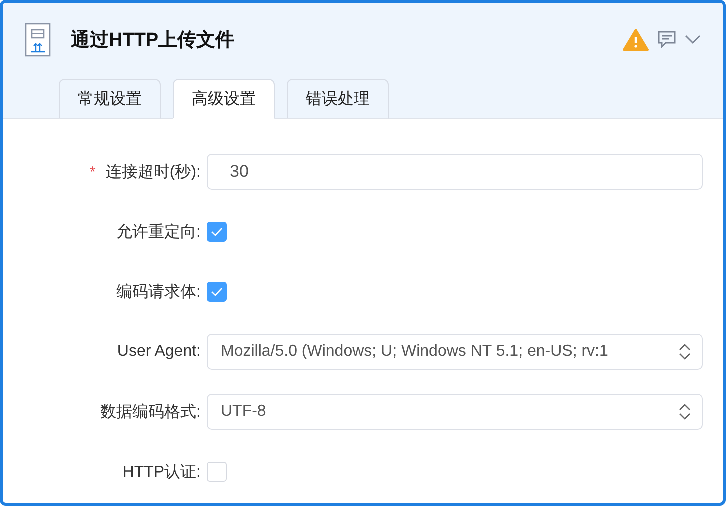 The height and width of the screenshot is (506, 726). Describe the element at coordinates (636, 40) in the screenshot. I see `warning-icon` at that location.